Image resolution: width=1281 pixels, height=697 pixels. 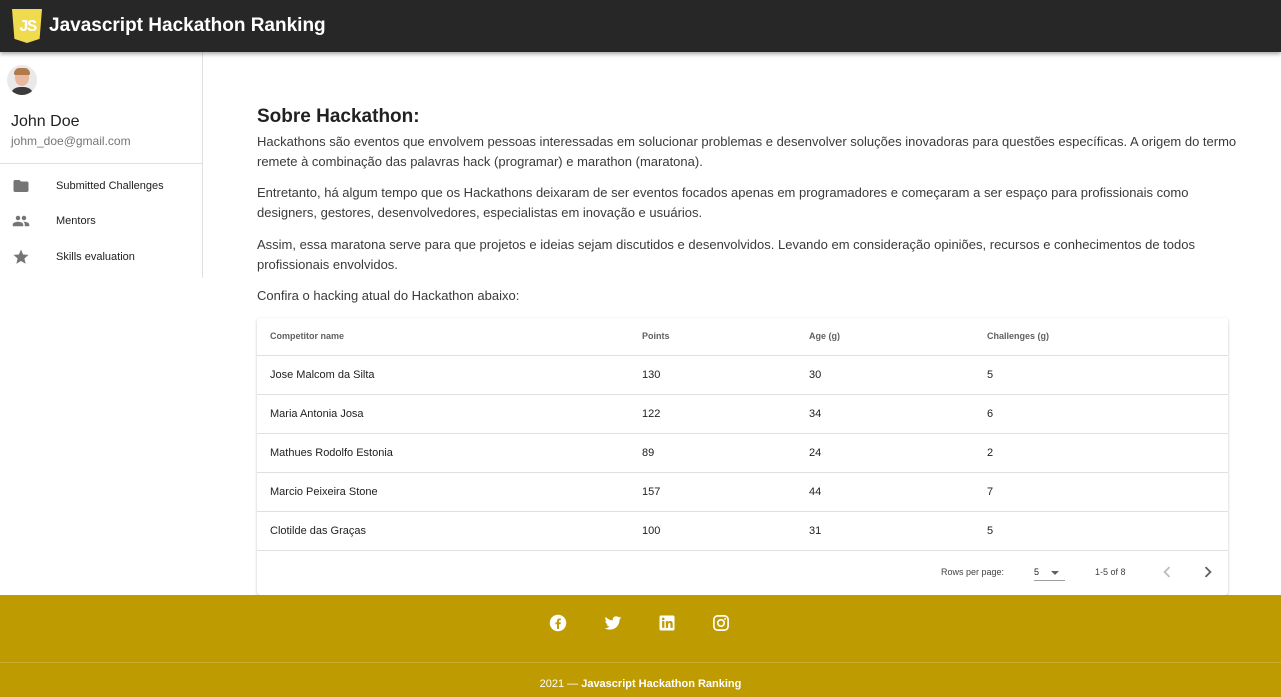 I want to click on cell-age: 30, so click(x=815, y=375).